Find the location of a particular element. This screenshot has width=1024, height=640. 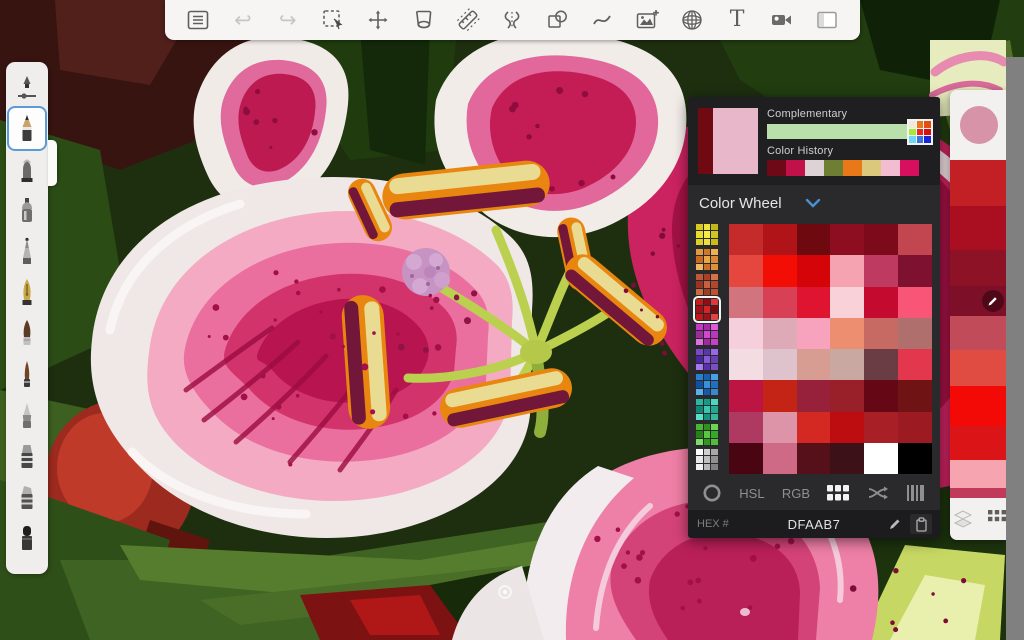

swatch-grid-icon is located at coordinates (996, 519).